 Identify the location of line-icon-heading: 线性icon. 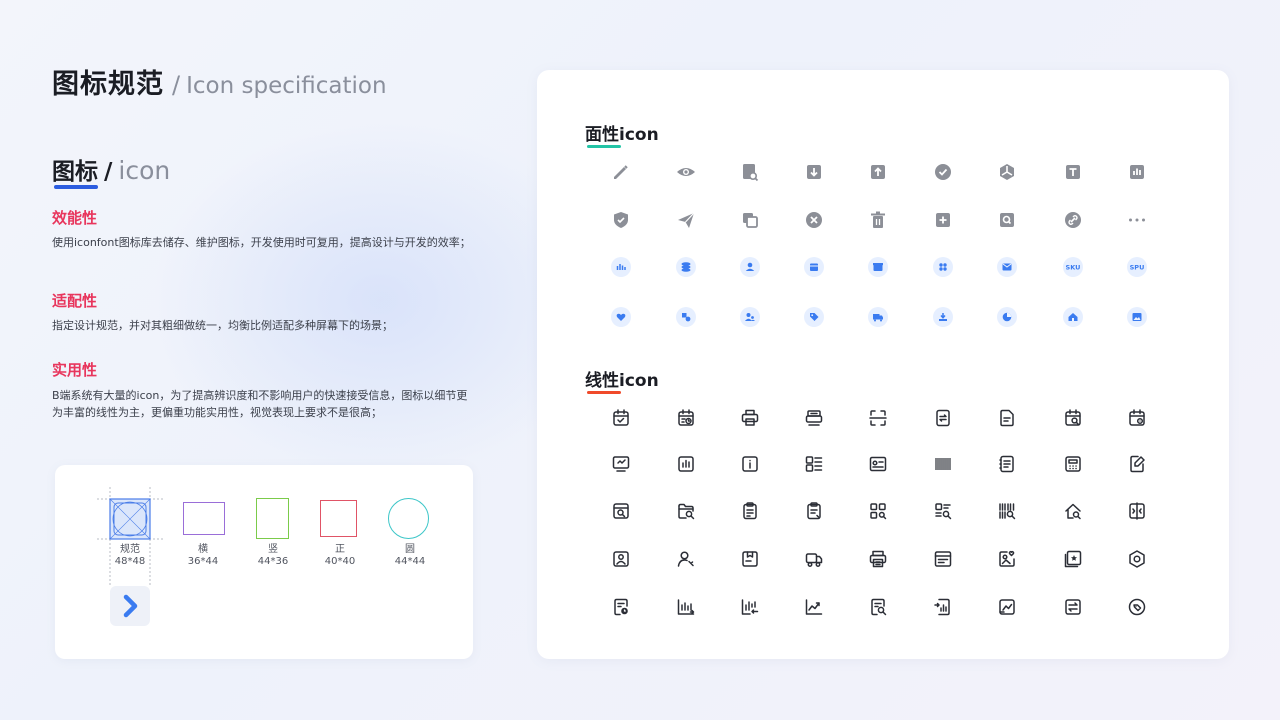
(622, 378).